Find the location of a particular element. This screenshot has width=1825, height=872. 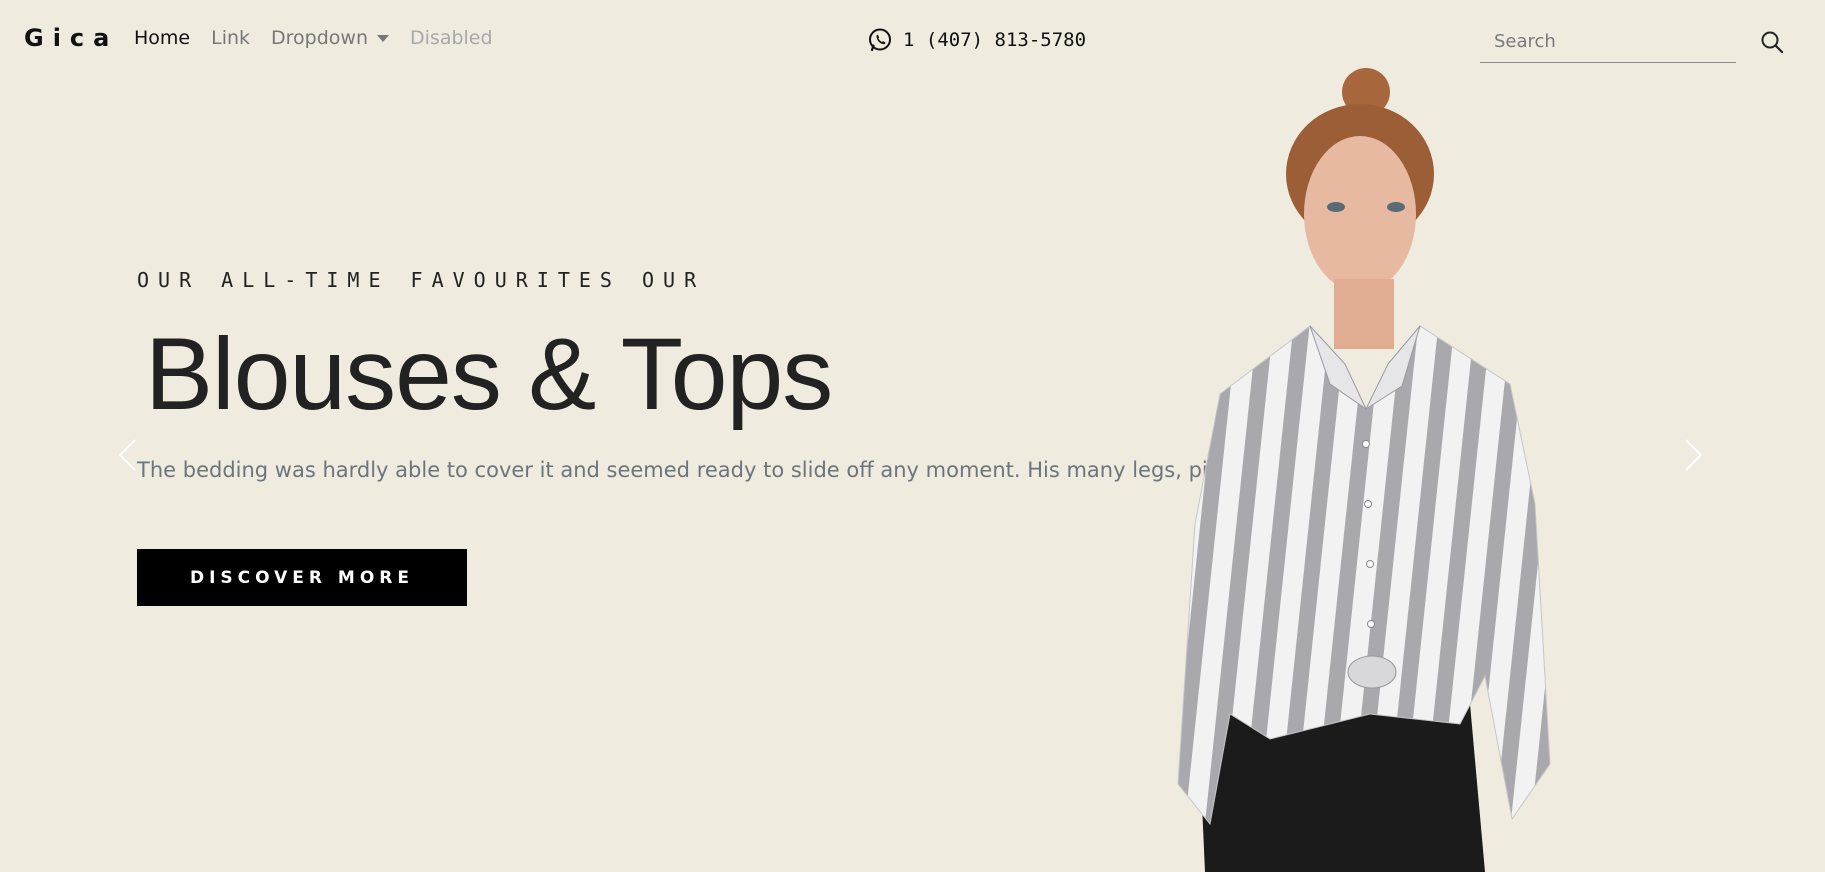

brand-logo: Gica is located at coordinates (71, 38).